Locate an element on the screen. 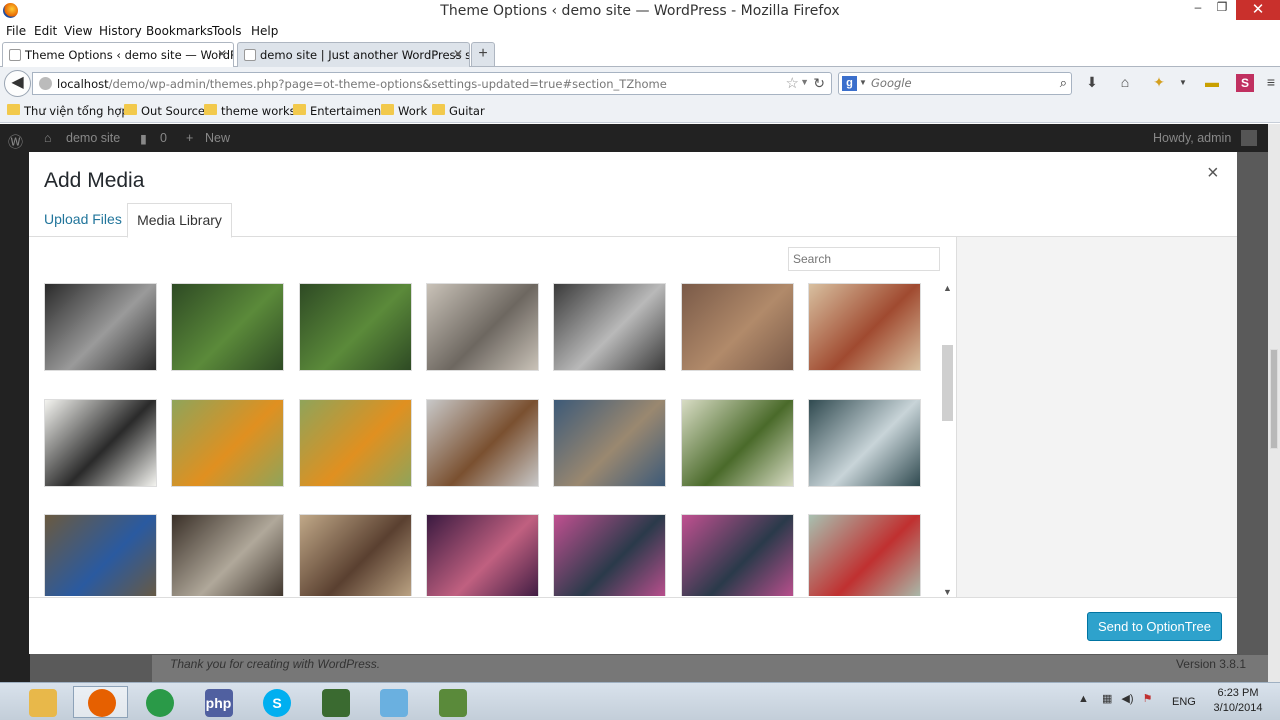 The height and width of the screenshot is (720, 1280). bookmark-folder: Guitar is located at coordinates (458, 111).